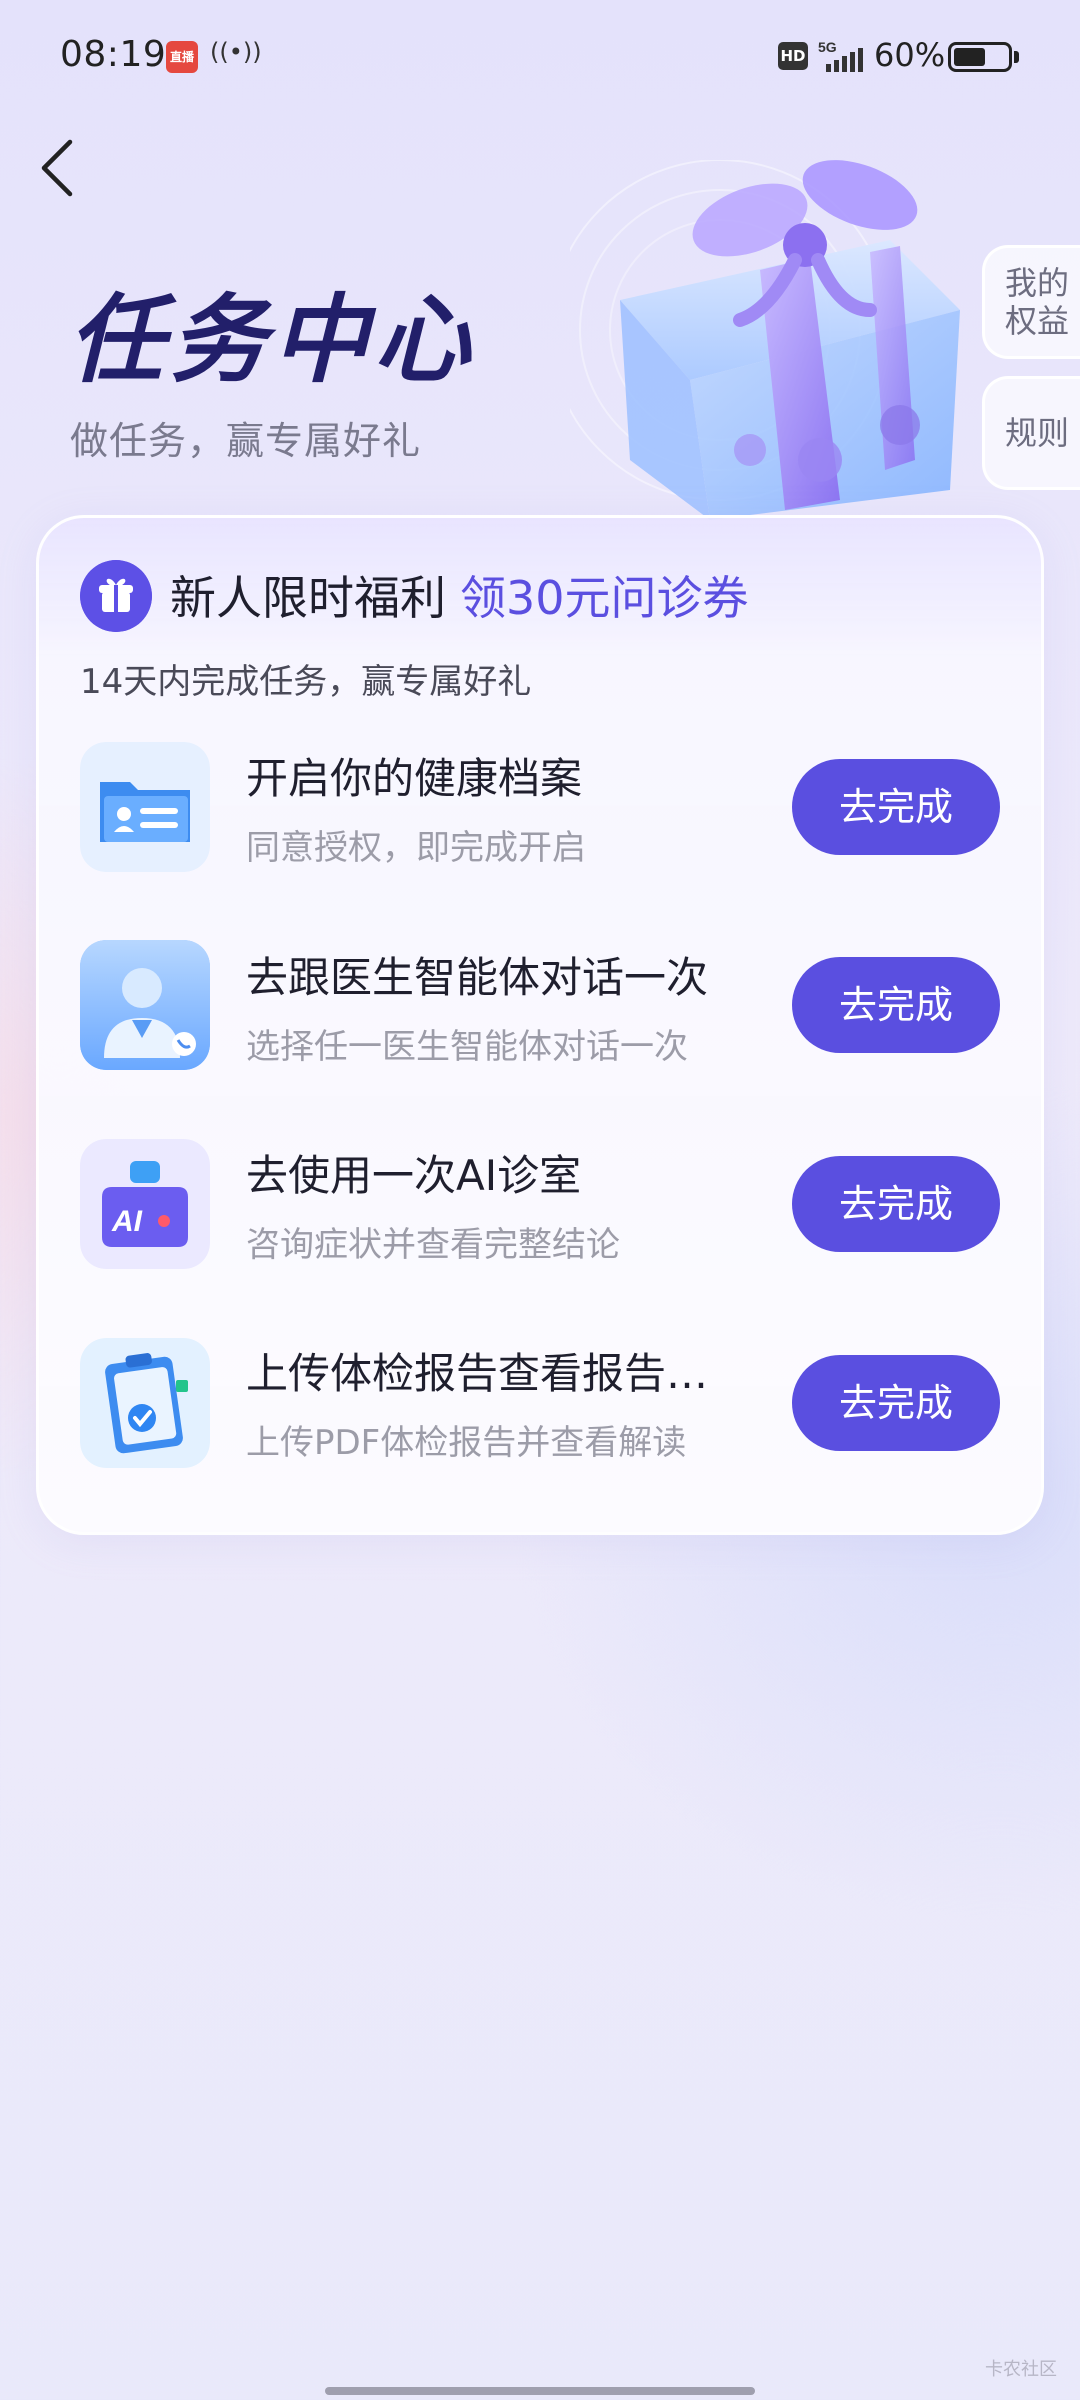  I want to click on task-title: 去使用一次AI诊室, so click(414, 1175).